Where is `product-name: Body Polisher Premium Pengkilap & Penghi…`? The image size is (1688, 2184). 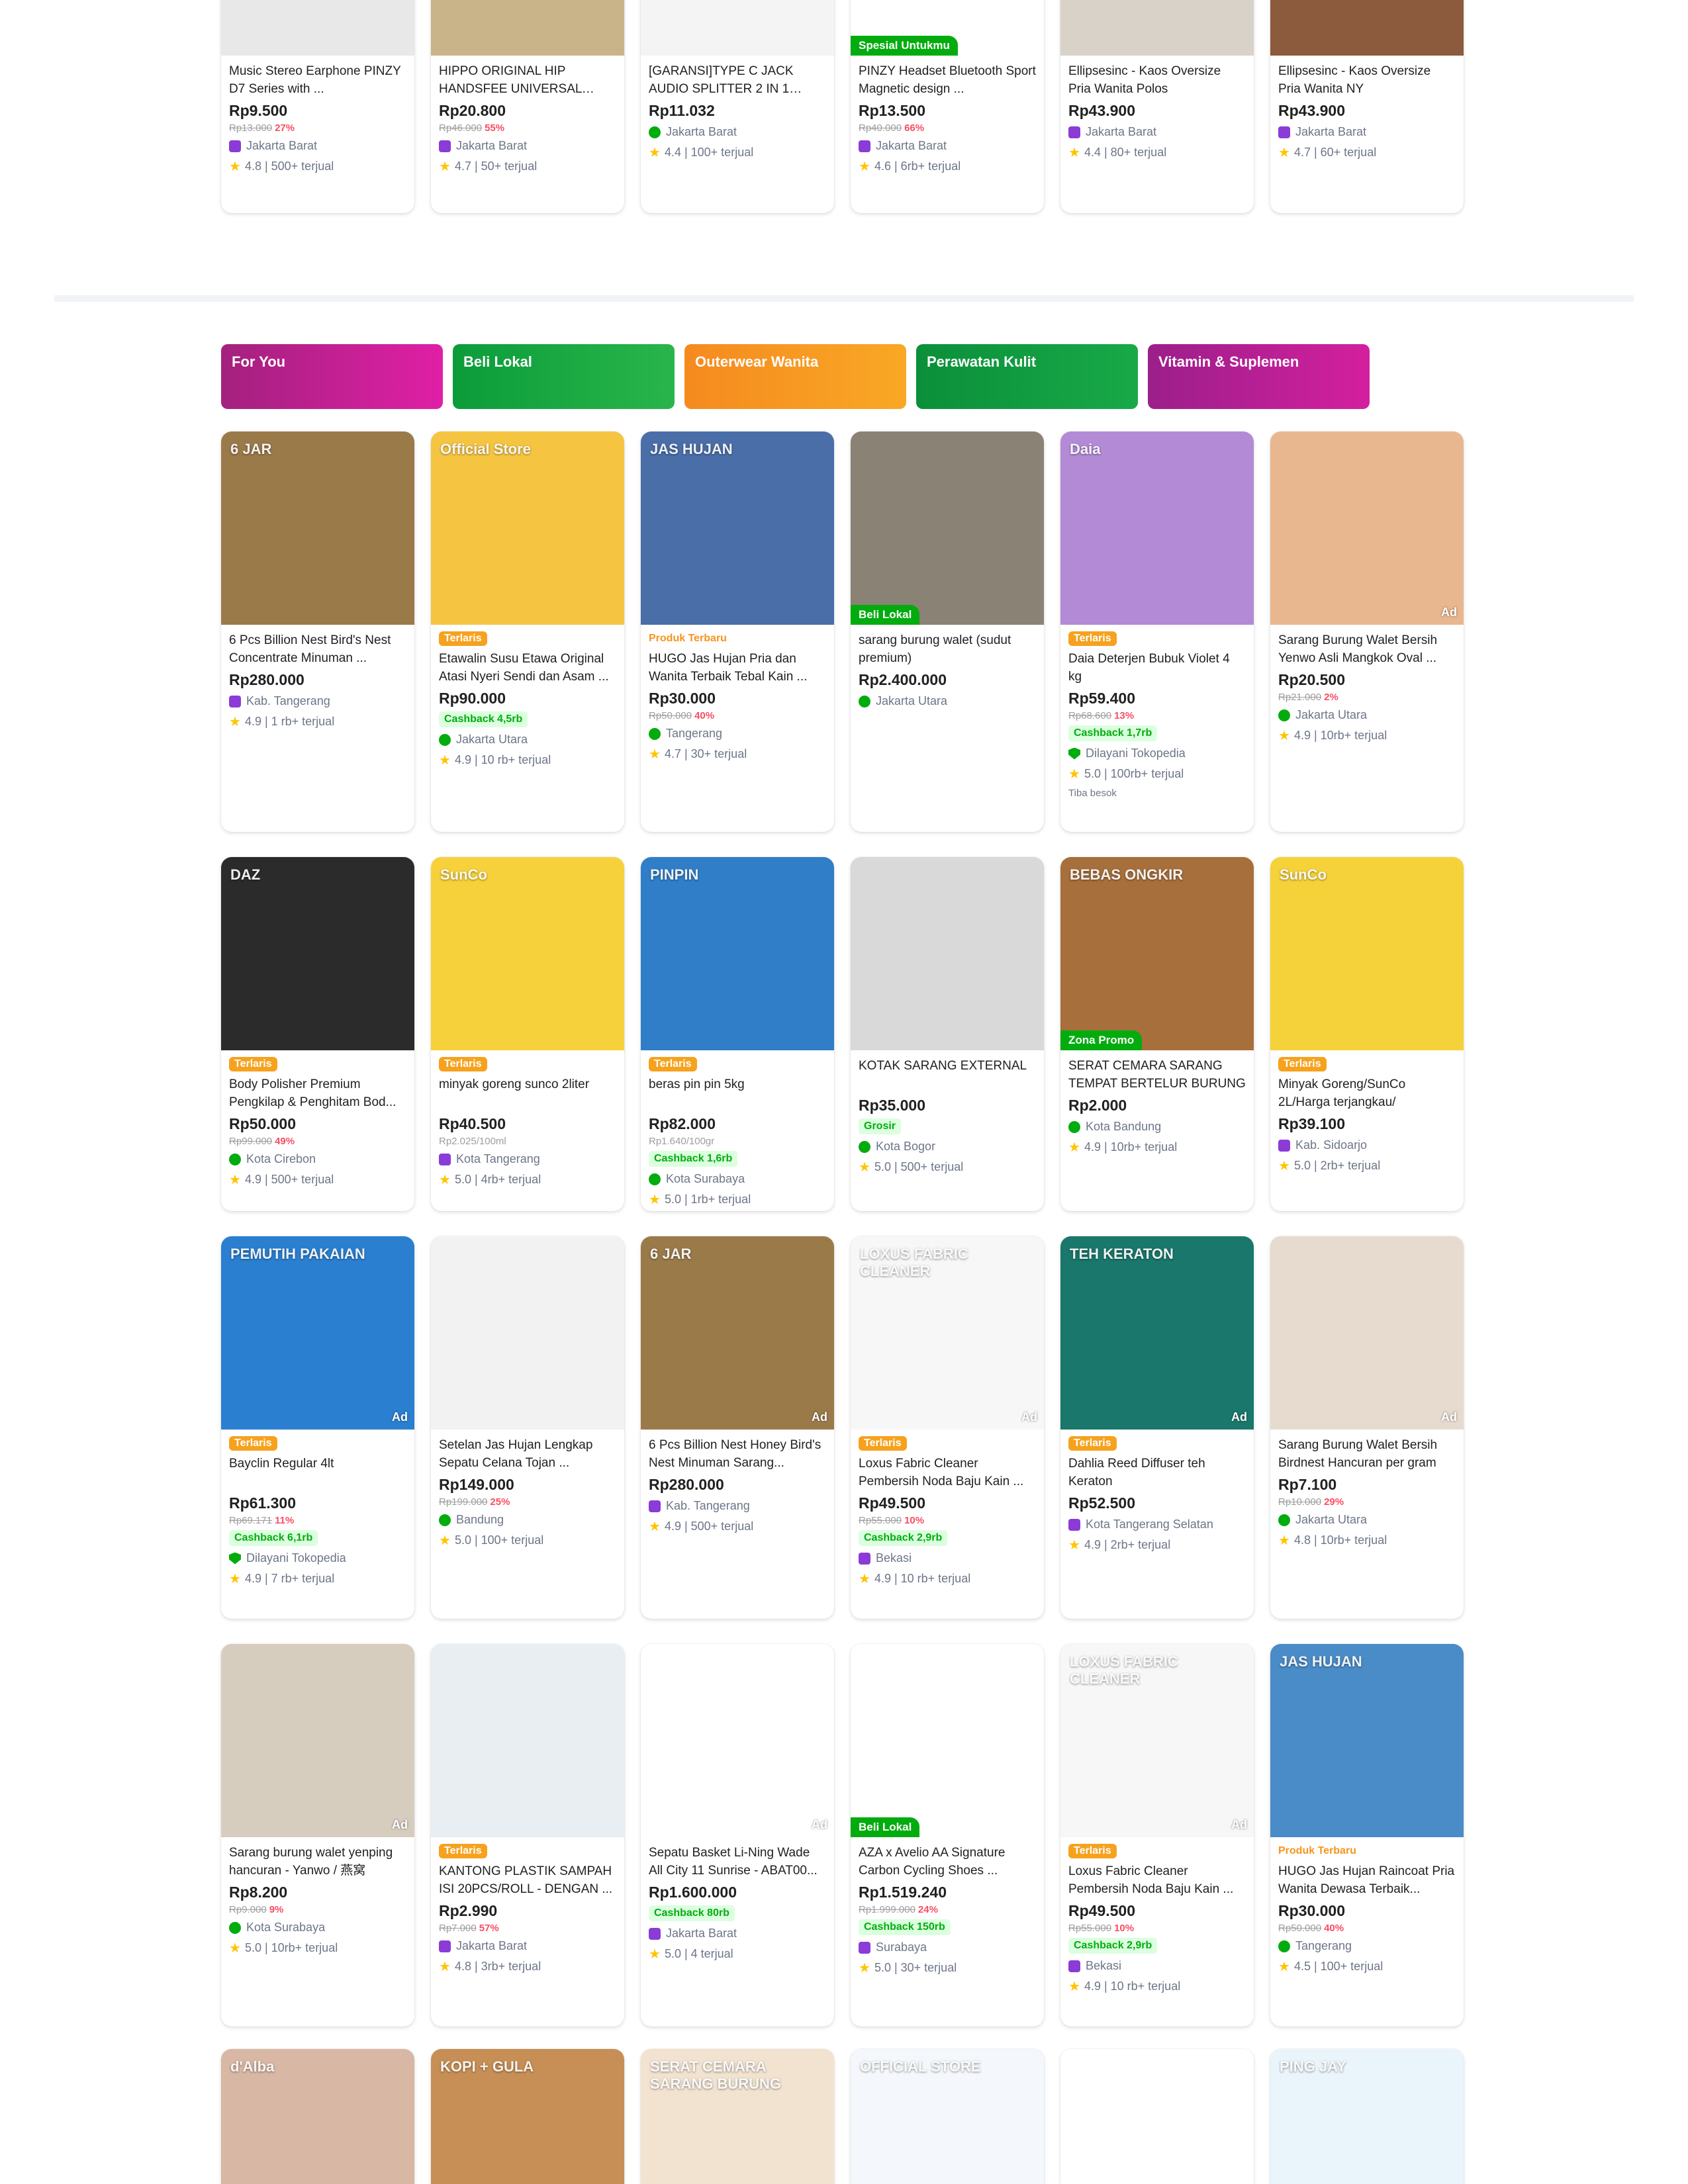
product-name: Body Polisher Premium Pengkilap & Penghi… is located at coordinates (317, 1093).